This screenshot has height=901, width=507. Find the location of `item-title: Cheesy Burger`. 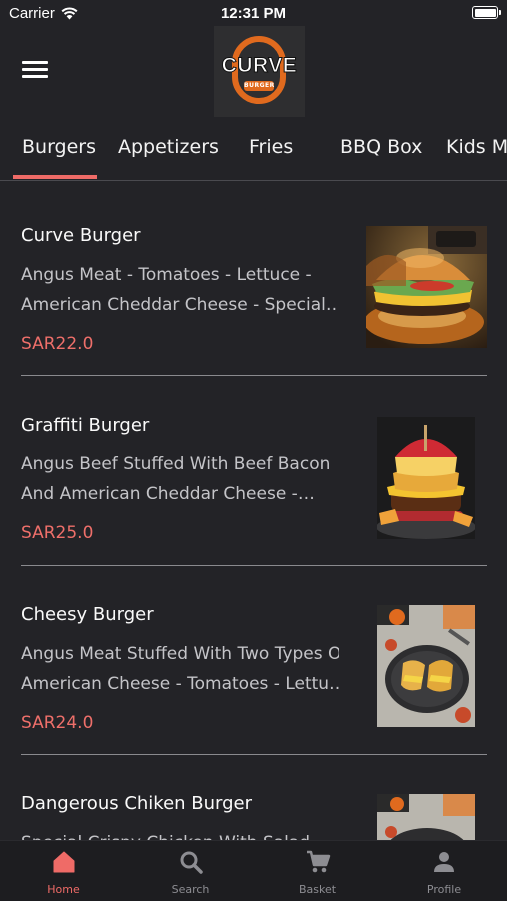

item-title: Cheesy Burger is located at coordinates (87, 614).